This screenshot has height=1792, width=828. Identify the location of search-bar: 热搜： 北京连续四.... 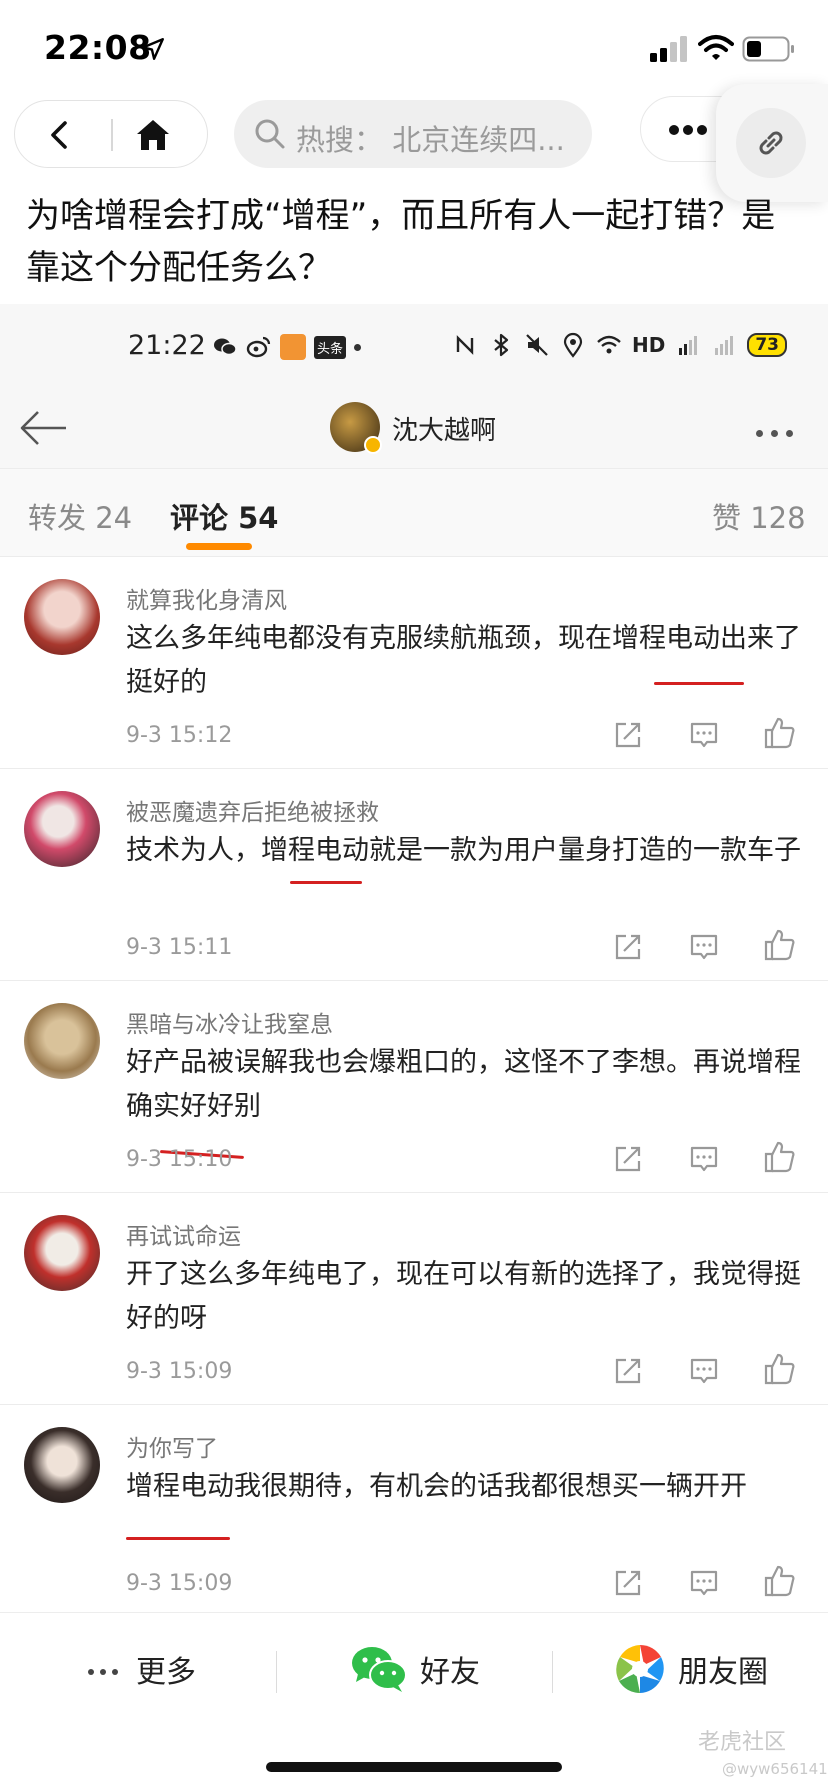
(413, 134).